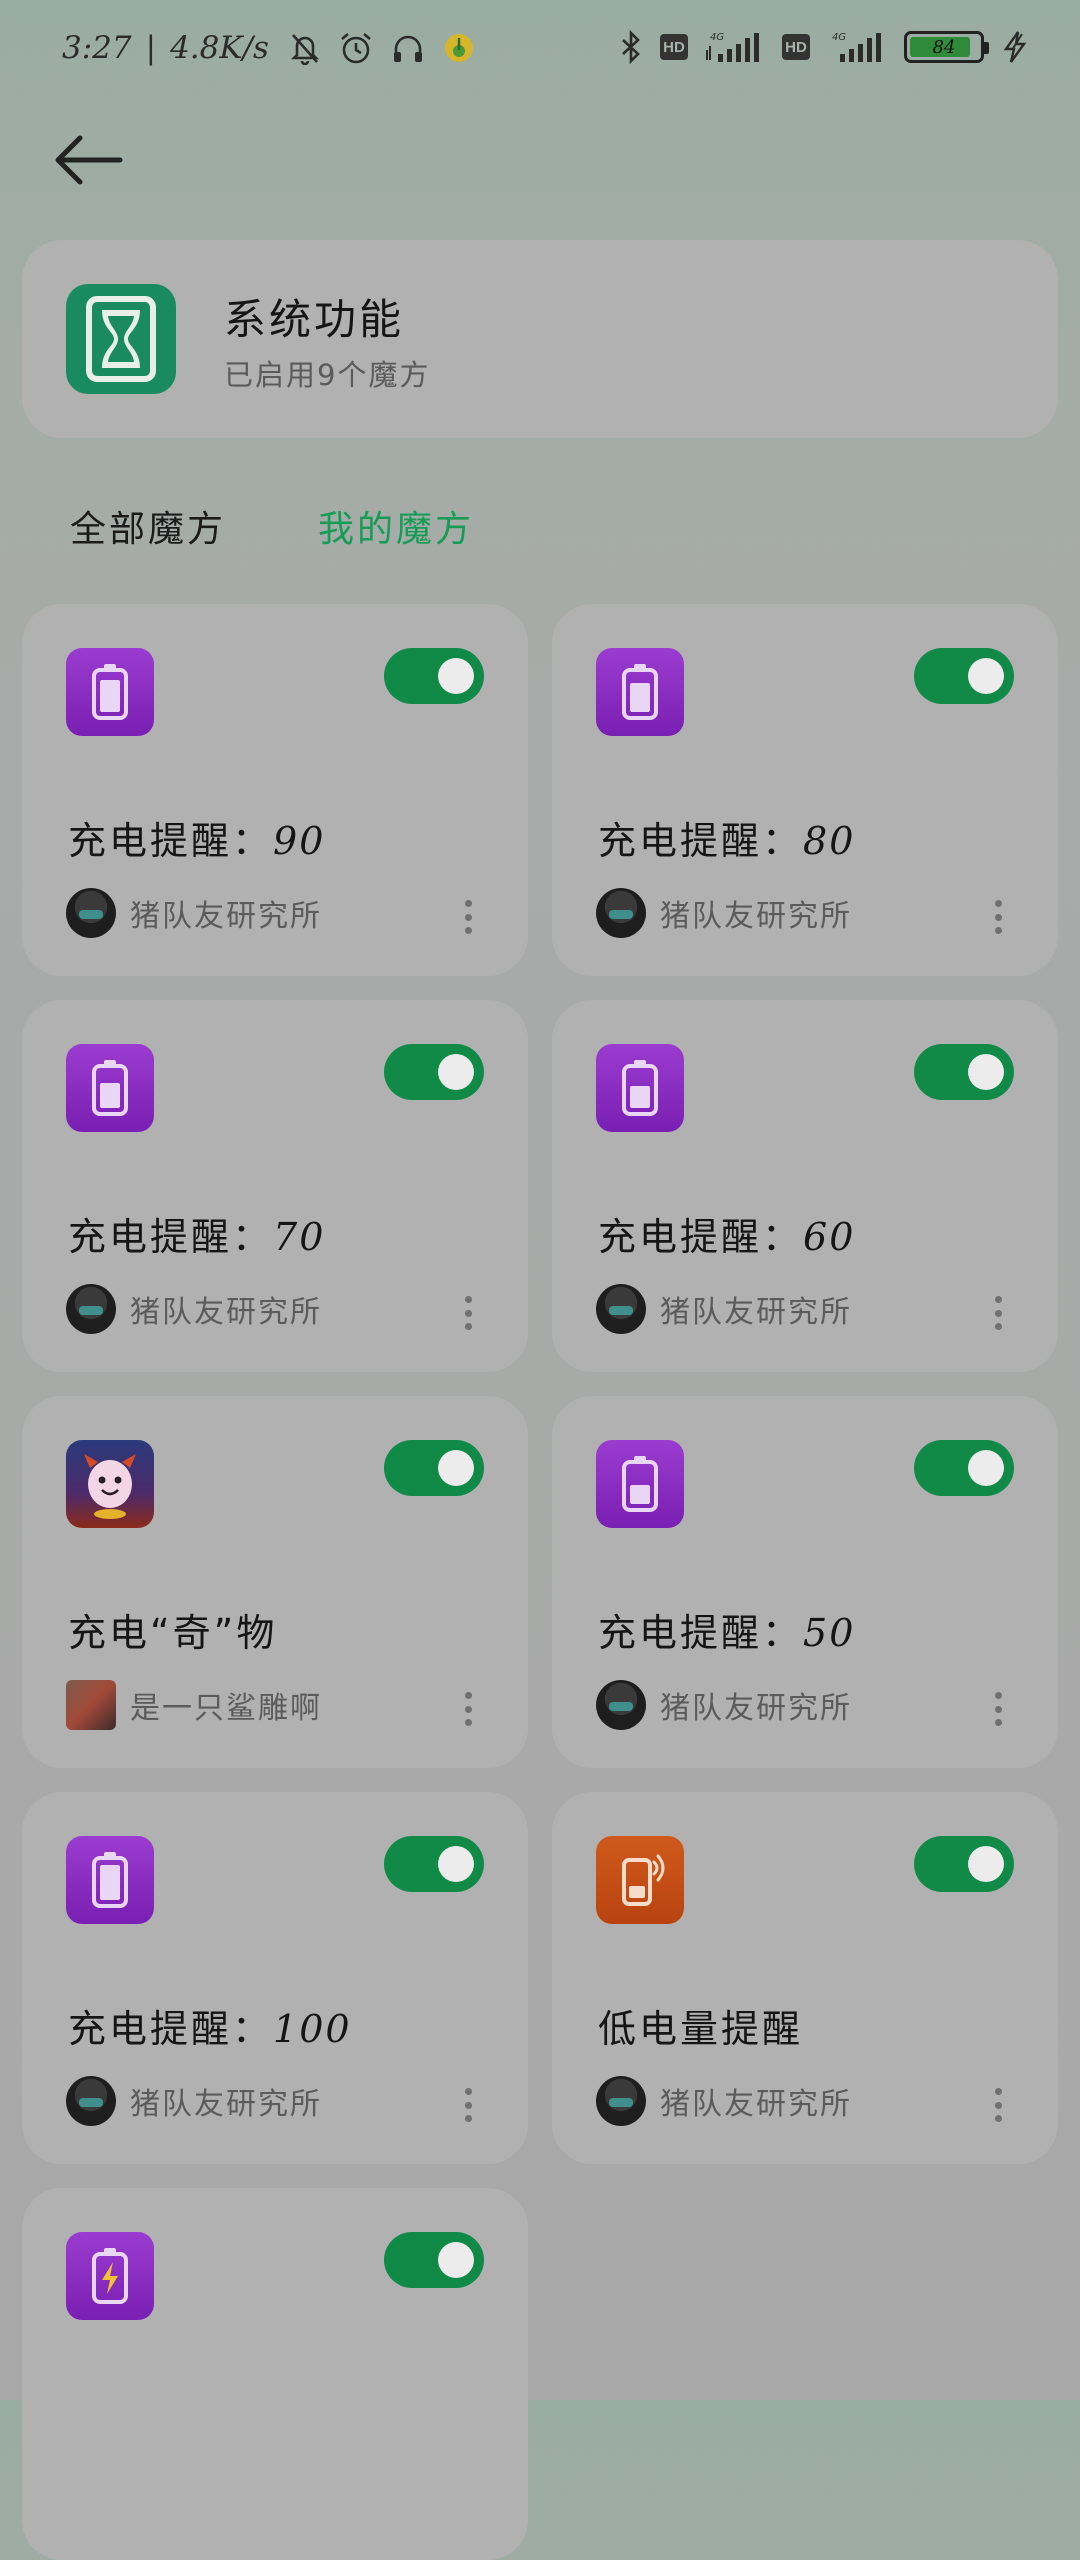 The width and height of the screenshot is (1080, 2560). Describe the element at coordinates (829, 1633) in the screenshot. I see `cube-title-number: 50` at that location.